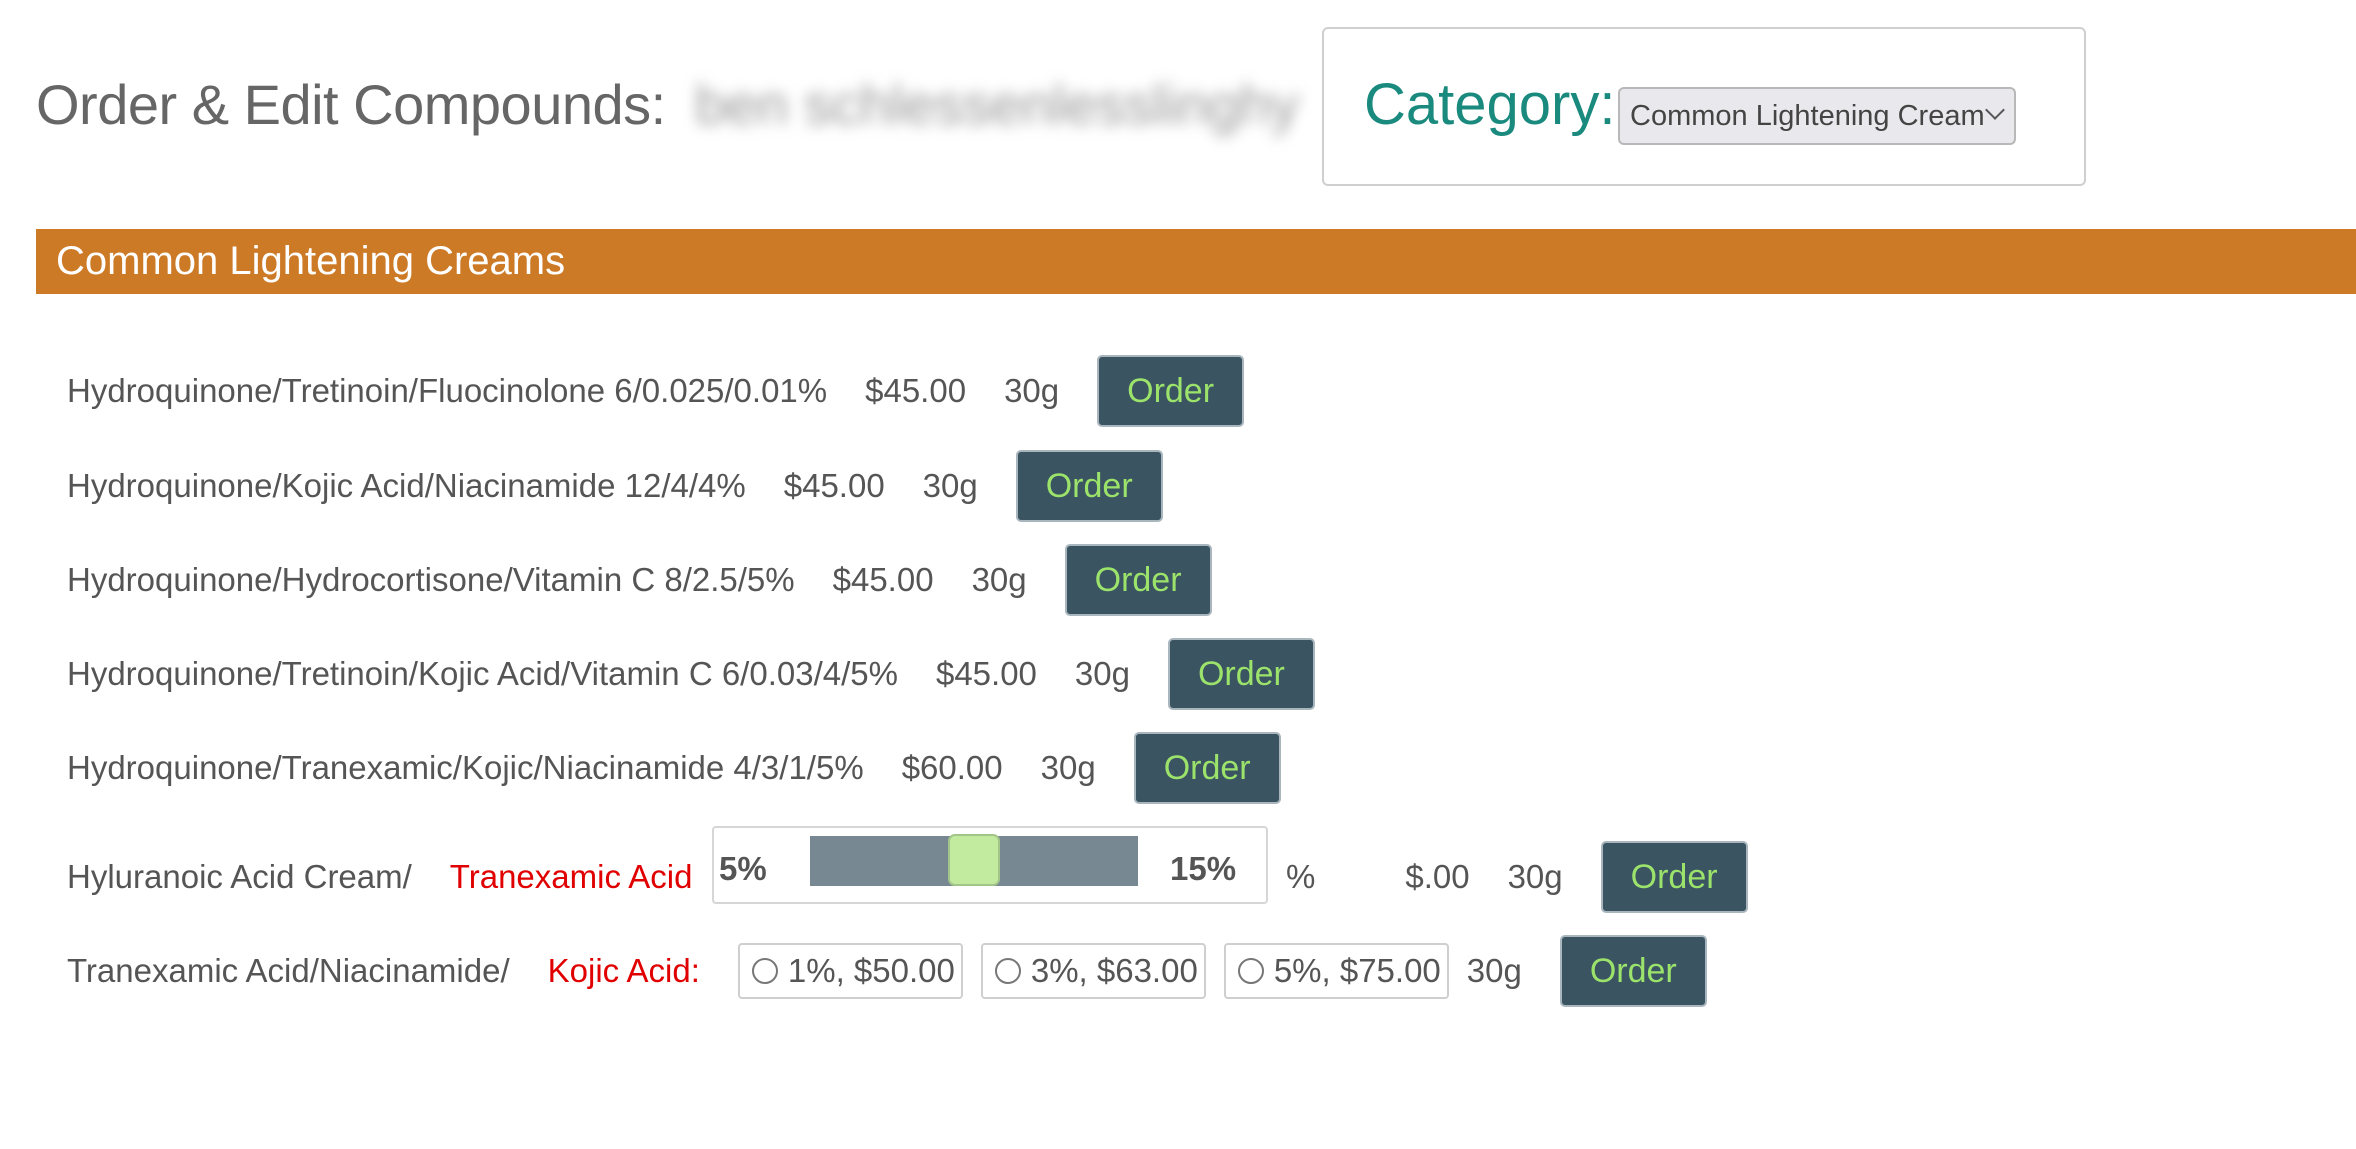  I want to click on section-title: Common Lightening Creams, so click(311, 261).